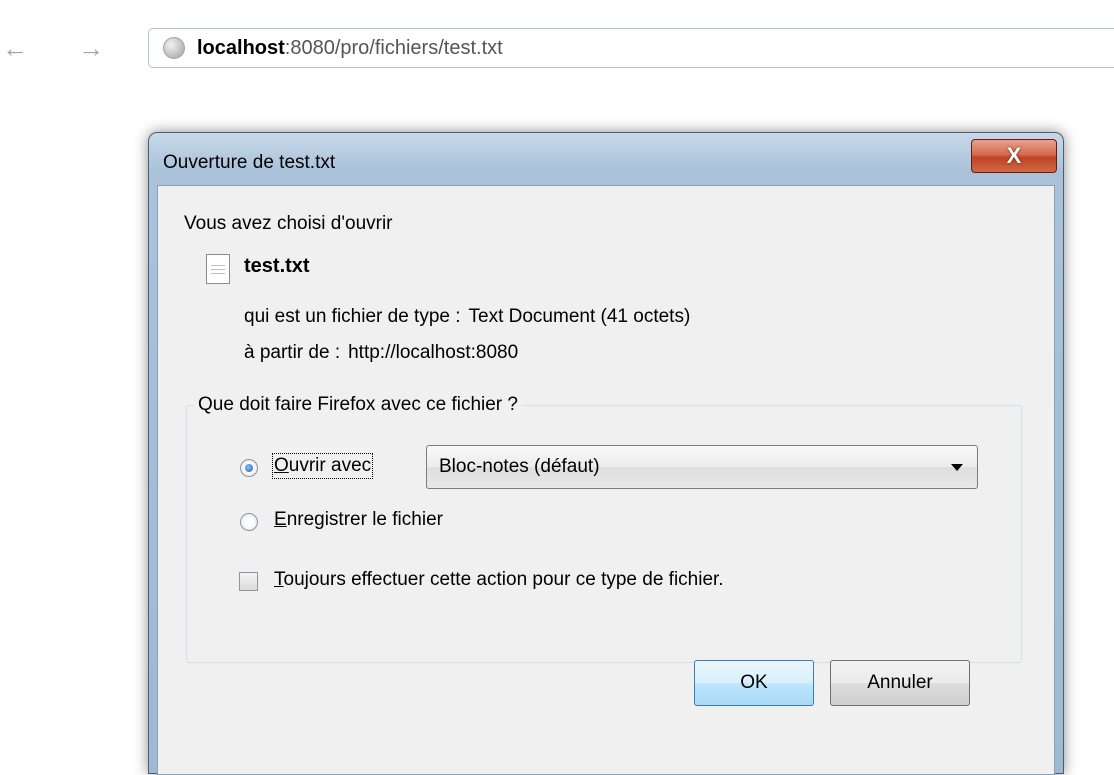 The width and height of the screenshot is (1114, 775). I want to click on action-group-title: Que doit faire Firefox avec ce fichier ?, so click(358, 405).